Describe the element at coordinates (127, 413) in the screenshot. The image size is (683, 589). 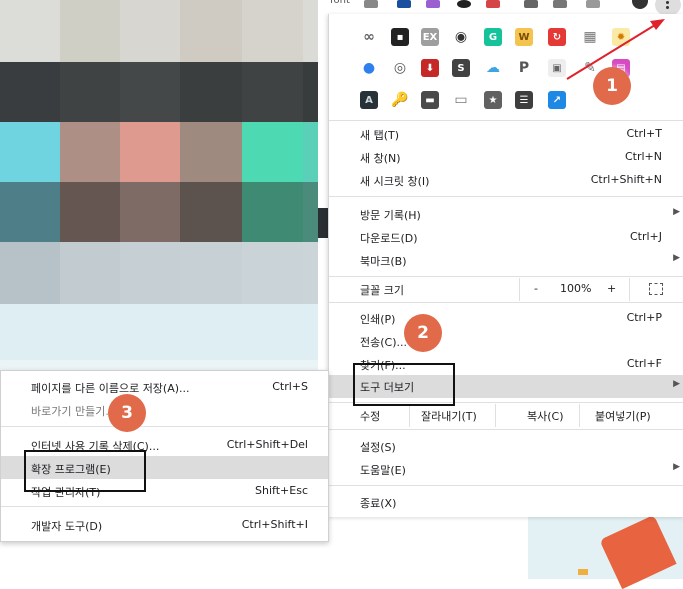
I see `step-badge-3: 3` at that location.